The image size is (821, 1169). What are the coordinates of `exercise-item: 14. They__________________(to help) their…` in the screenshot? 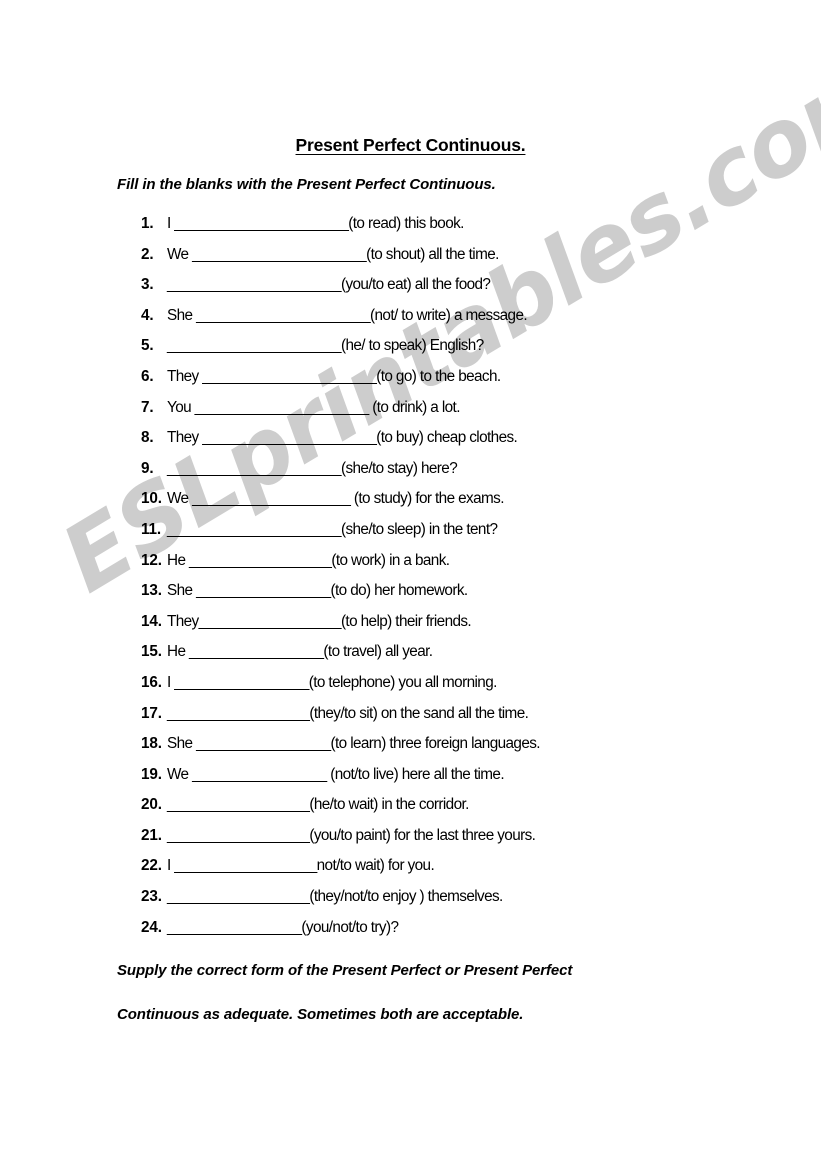 It's located at (471, 626).